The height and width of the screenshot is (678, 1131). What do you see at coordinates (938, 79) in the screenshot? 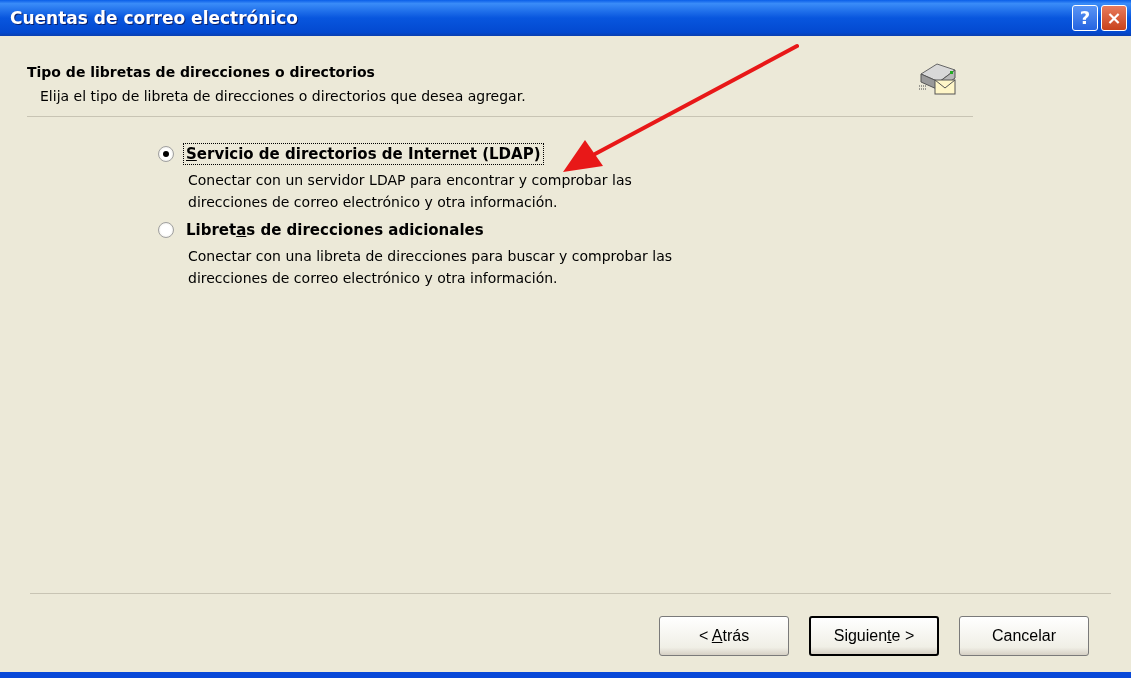
I see `drive-mail-icon` at bounding box center [938, 79].